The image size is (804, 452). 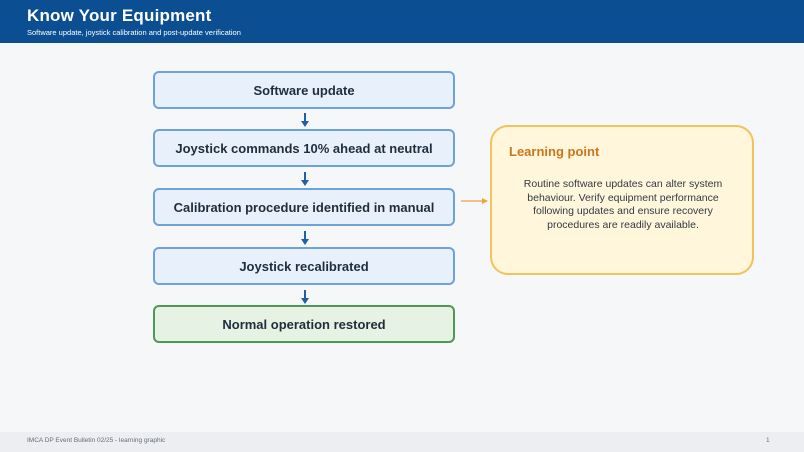 What do you see at coordinates (304, 324) in the screenshot?
I see `step-normal-operation: Normal operation restored` at bounding box center [304, 324].